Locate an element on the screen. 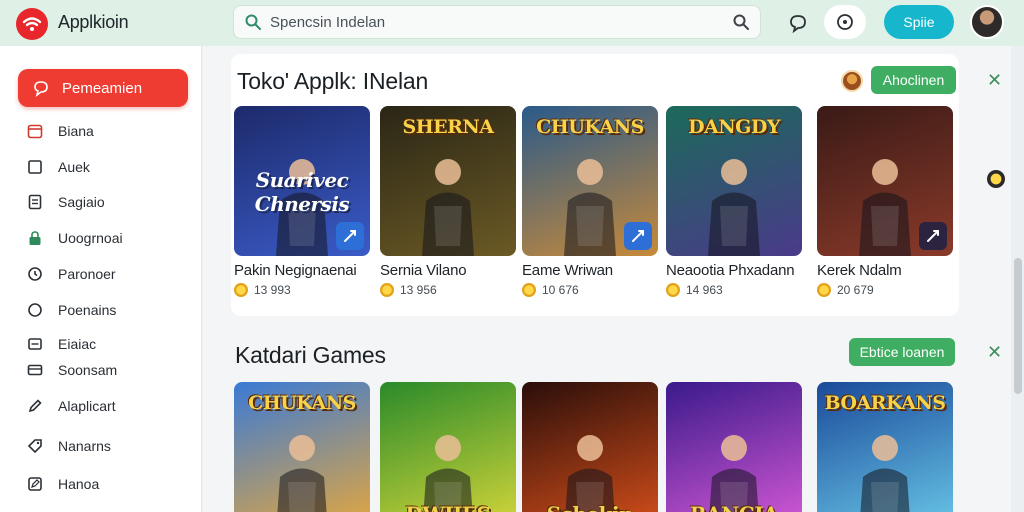 The image size is (1024, 512). sidebar-item-9: Alaplicart is located at coordinates (71, 406).